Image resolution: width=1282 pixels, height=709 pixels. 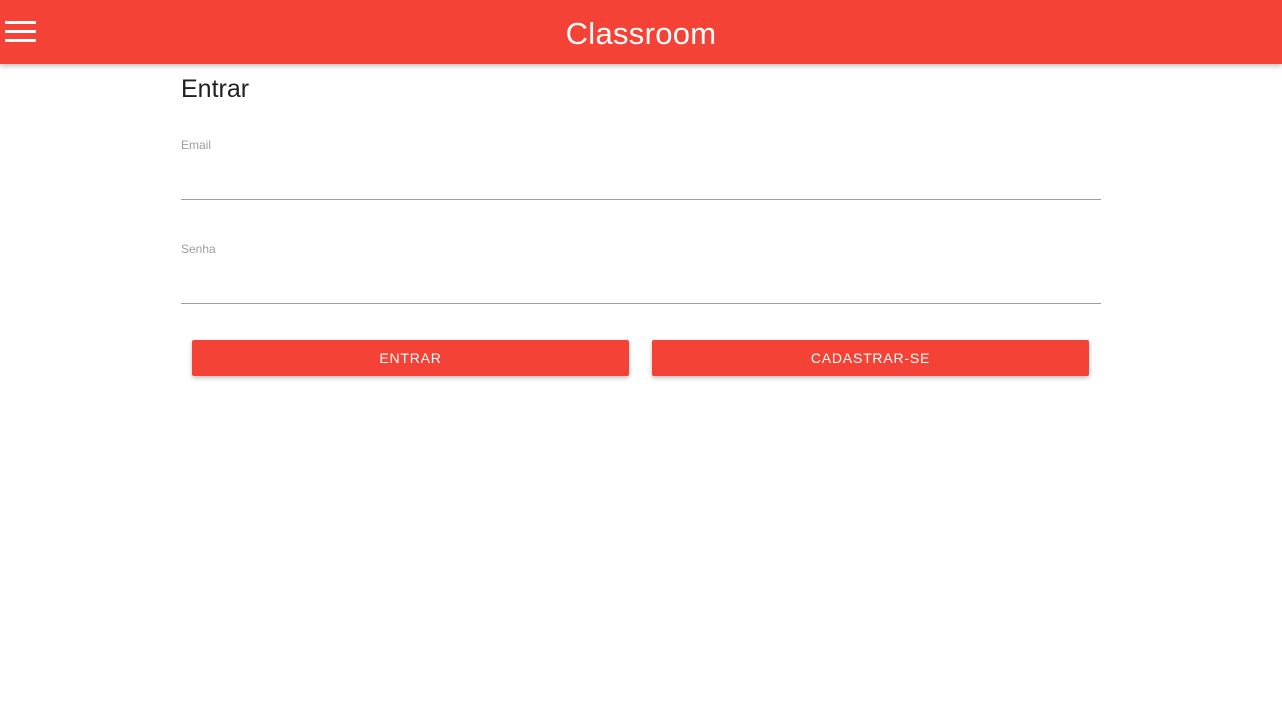 I want to click on app-bar: Classroom, so click(x=641, y=32).